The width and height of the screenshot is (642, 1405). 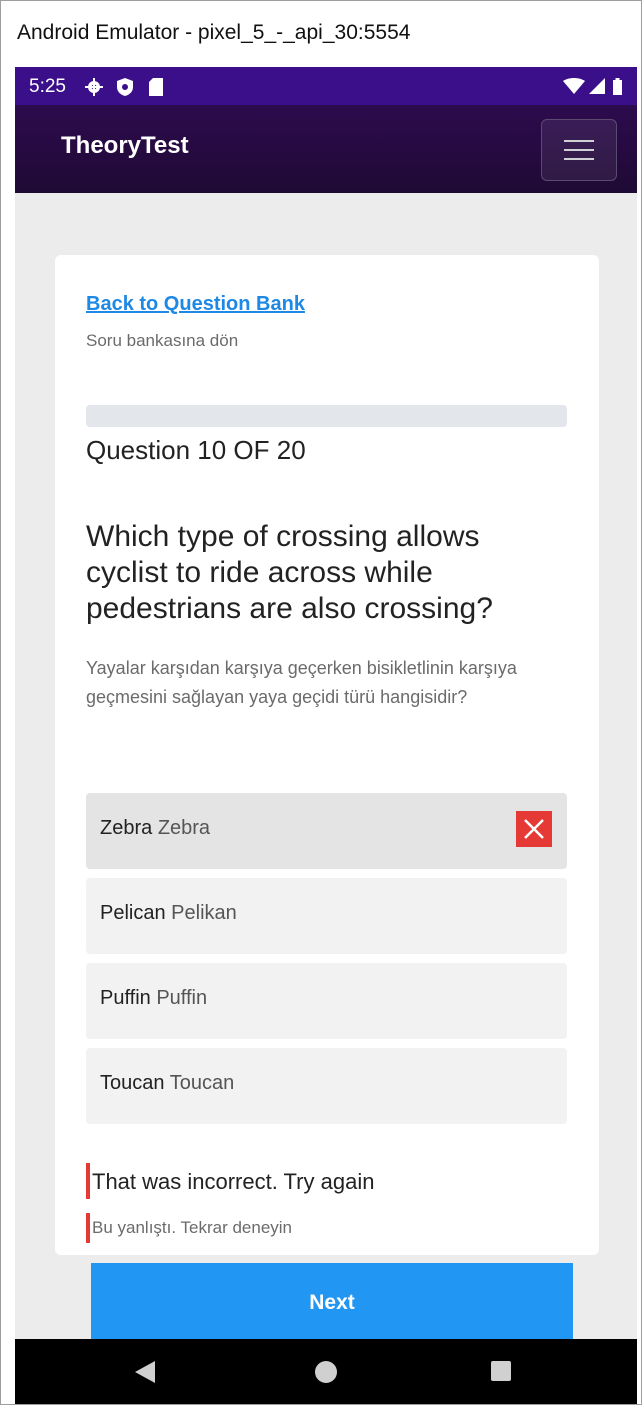 What do you see at coordinates (579, 150) in the screenshot?
I see `hamburger-icon` at bounding box center [579, 150].